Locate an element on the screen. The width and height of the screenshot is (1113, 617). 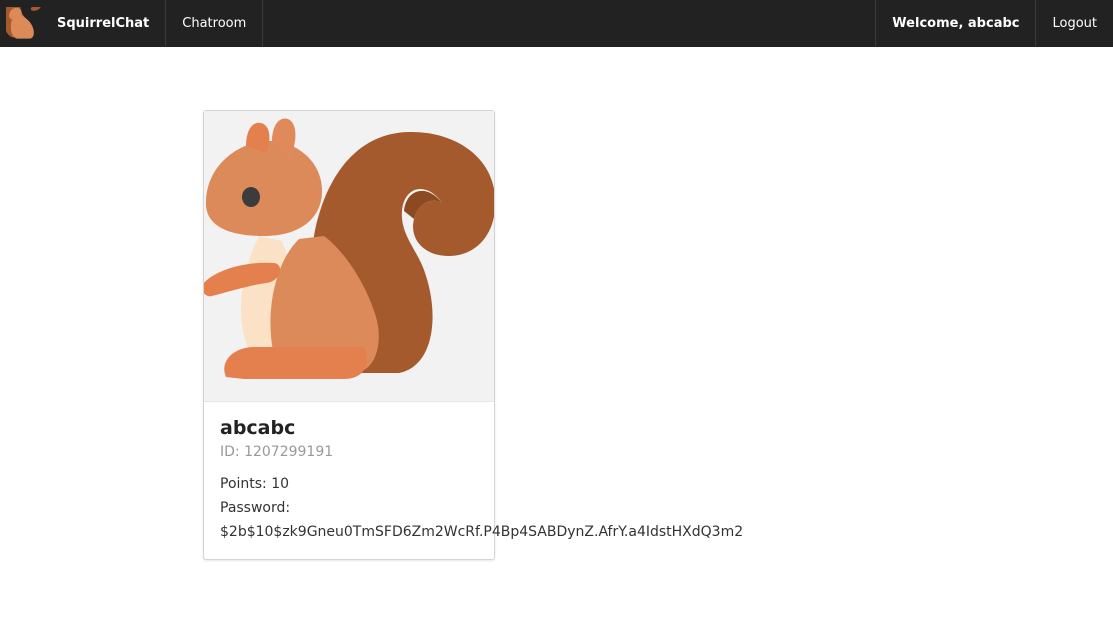
welcome-text: Welcome, abcabc is located at coordinates (955, 23).